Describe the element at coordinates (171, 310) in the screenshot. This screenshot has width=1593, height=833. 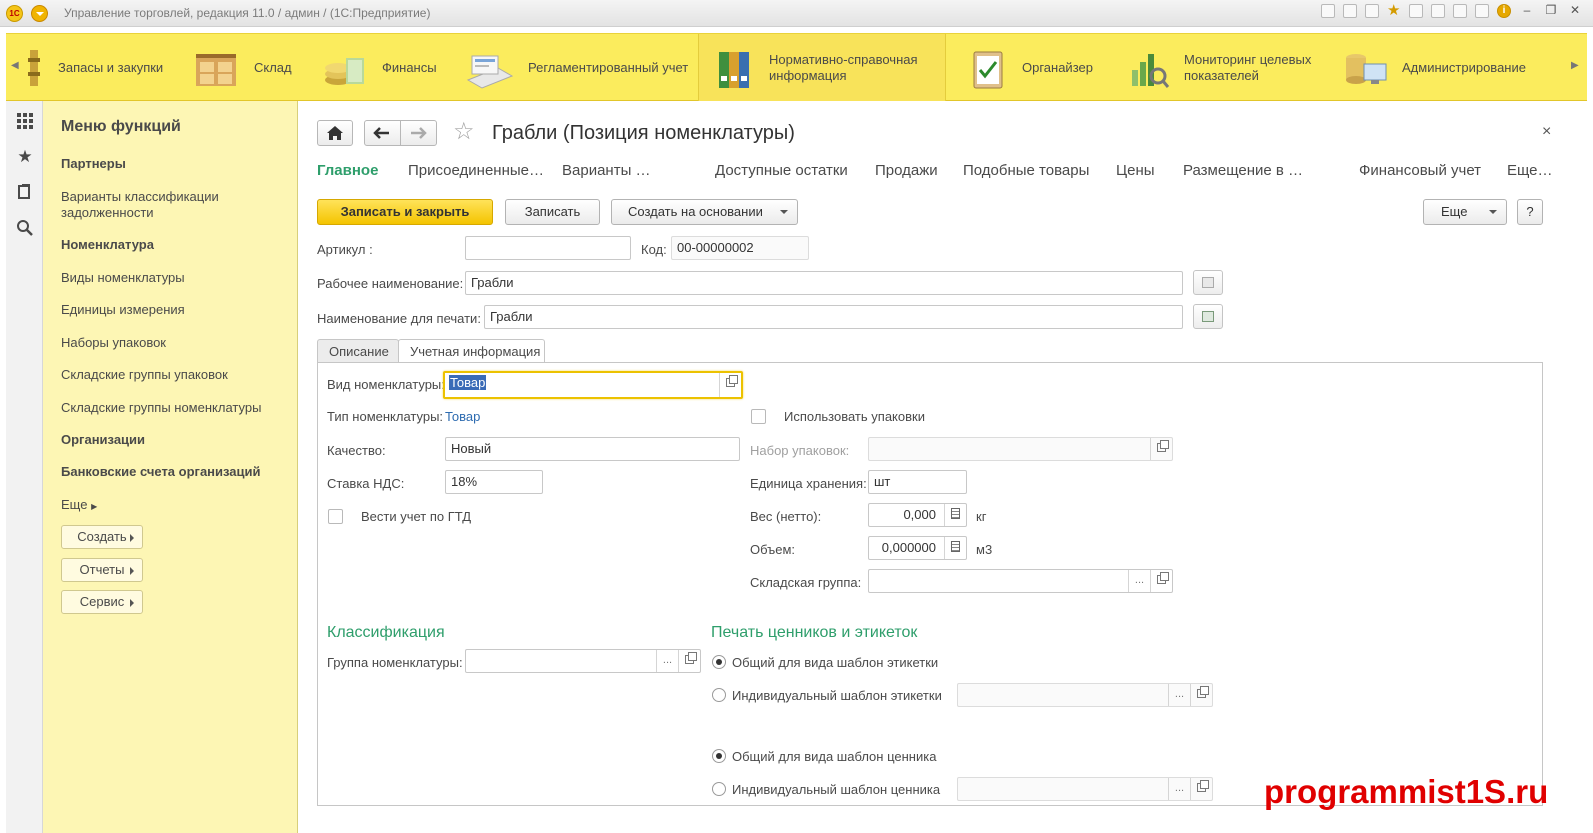
I see `menu-item-units: Единицы измерения` at that location.